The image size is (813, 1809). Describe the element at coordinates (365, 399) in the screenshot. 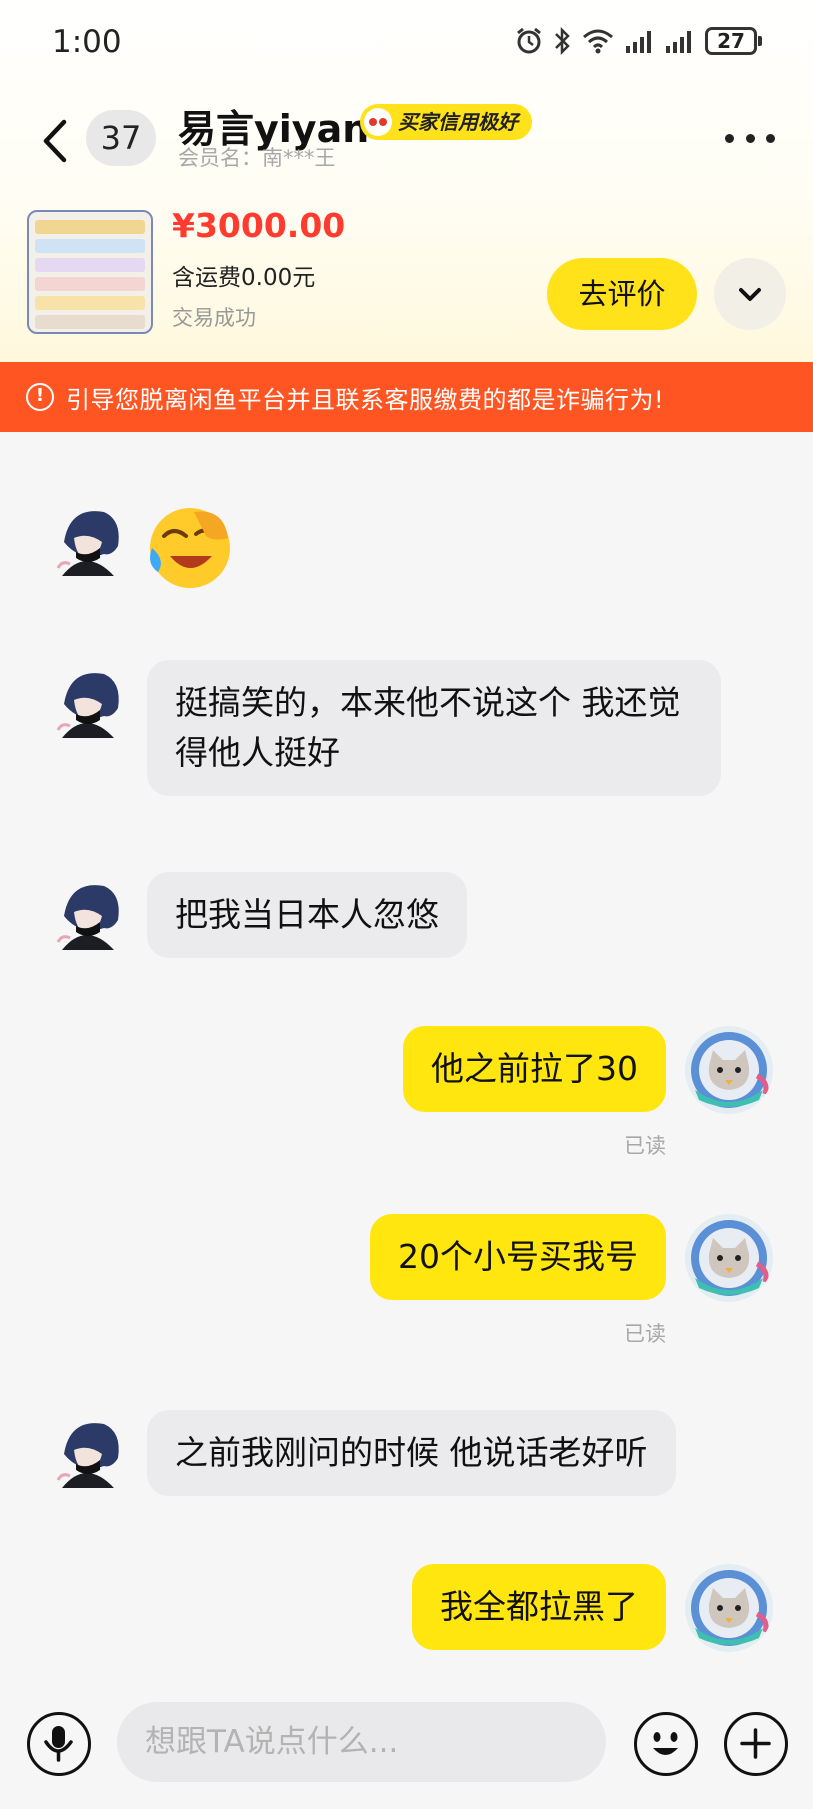

I see `fraud-warning-text: 引导您脱离闲鱼平台并且联系客服缴费的都是诈骗行为!` at that location.